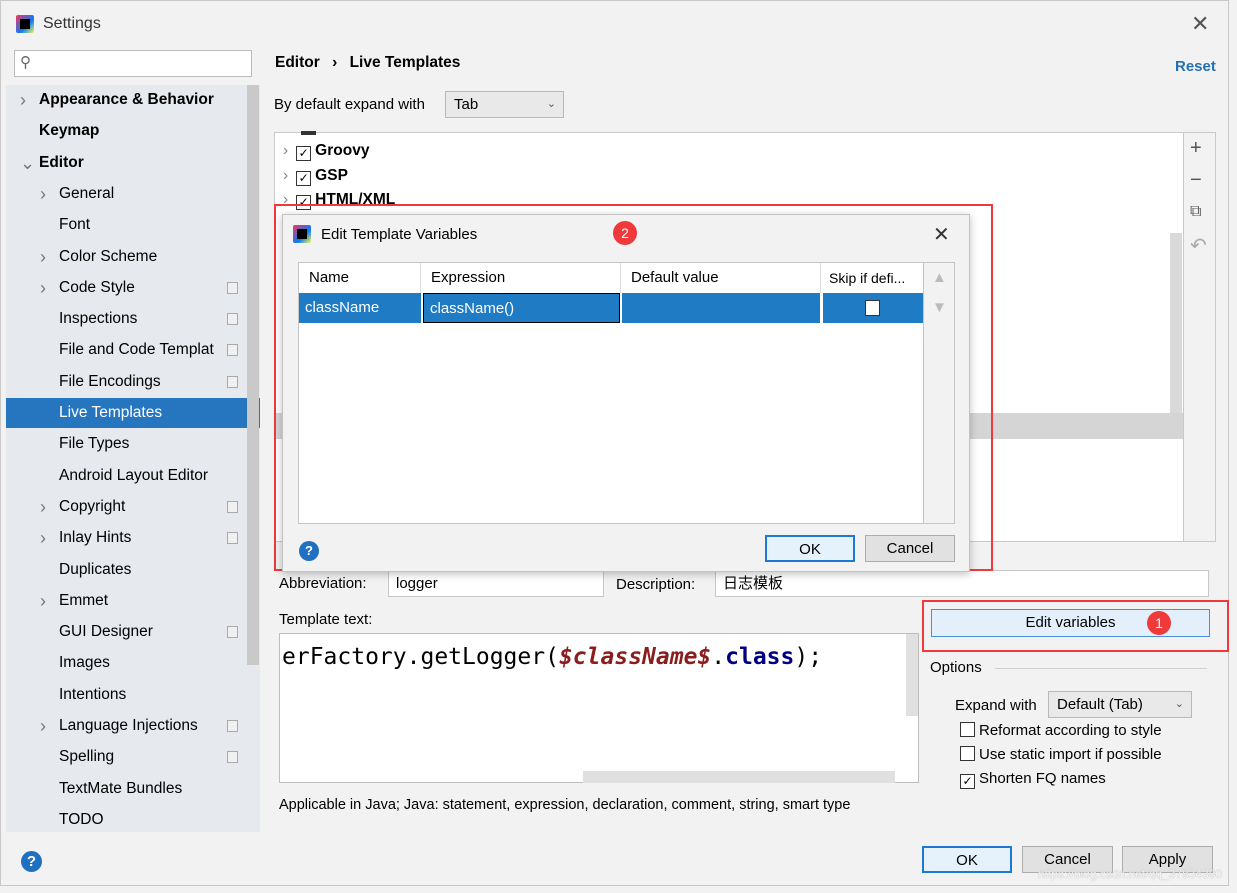 The image size is (1237, 893). I want to click on editor-hscrollbar, so click(739, 777).